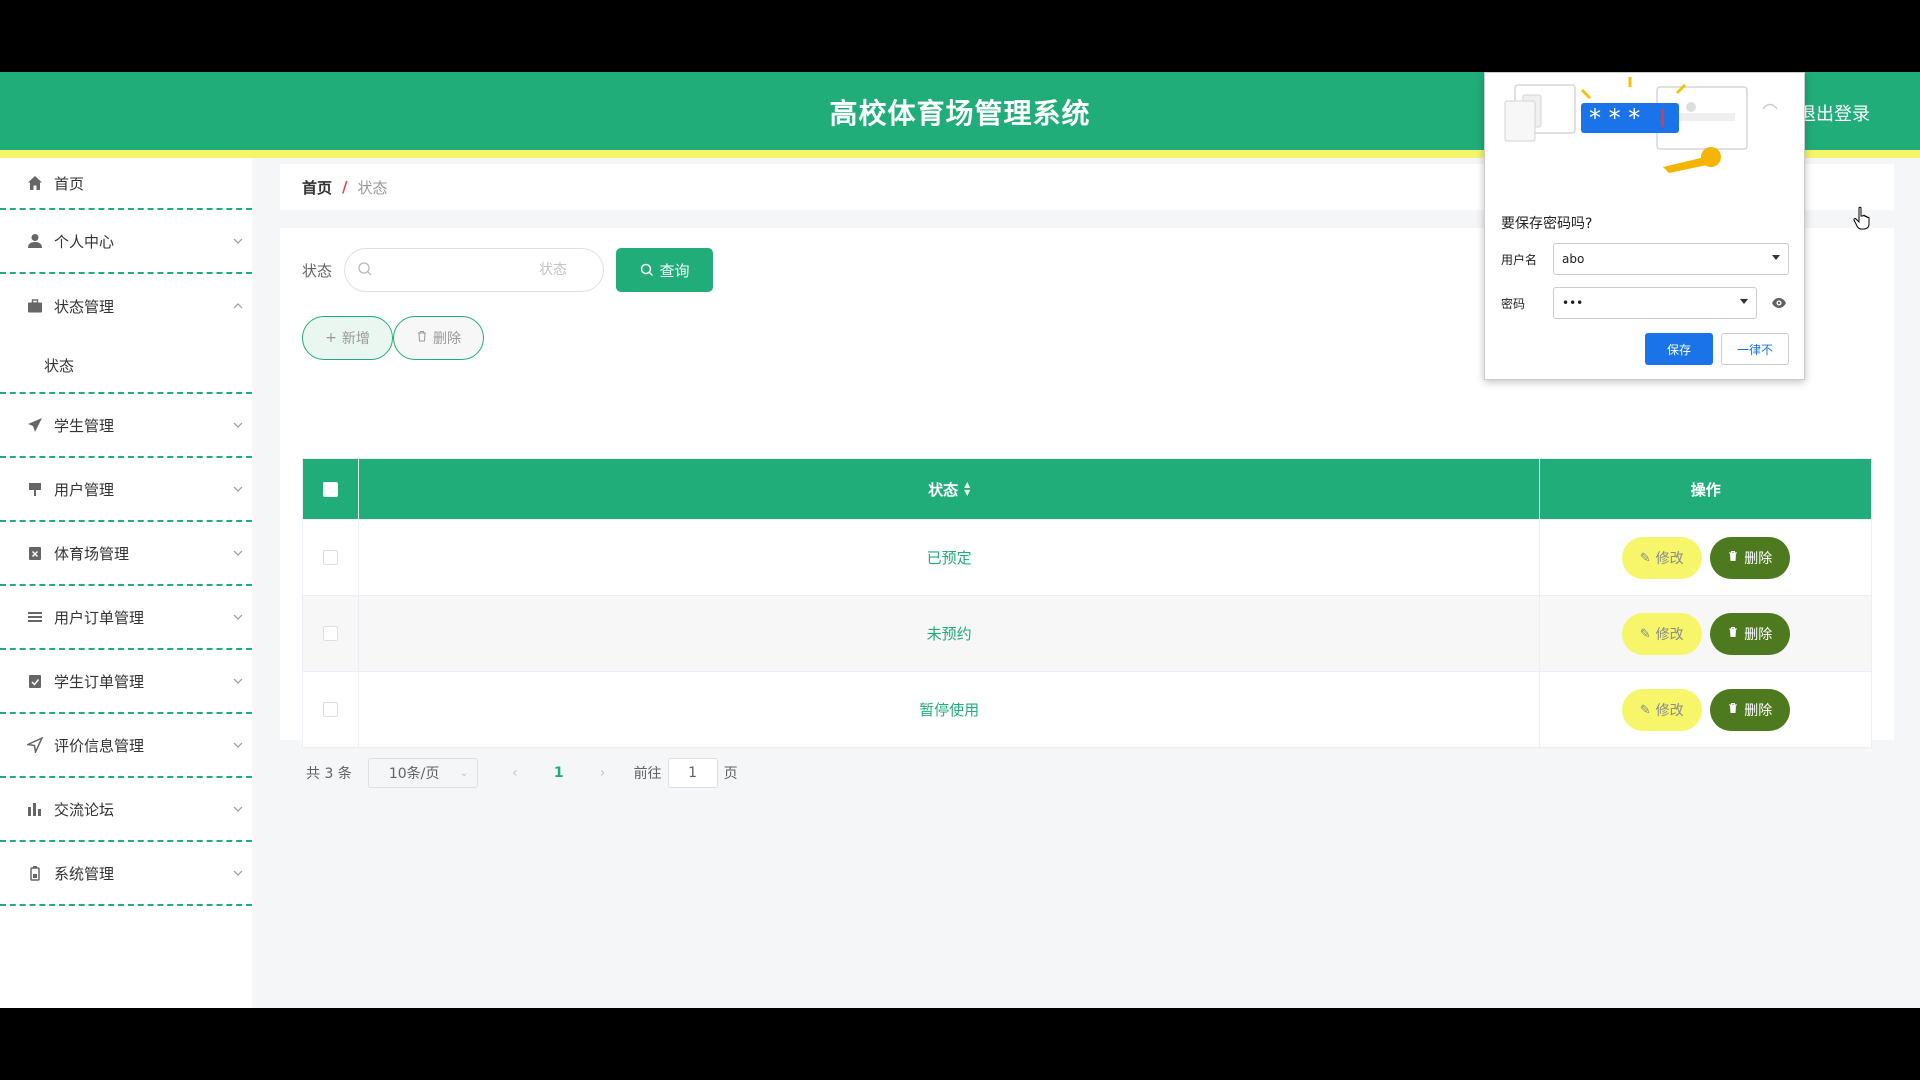  I want to click on sidebar-item-review-management: 评价信息管理, so click(126, 746).